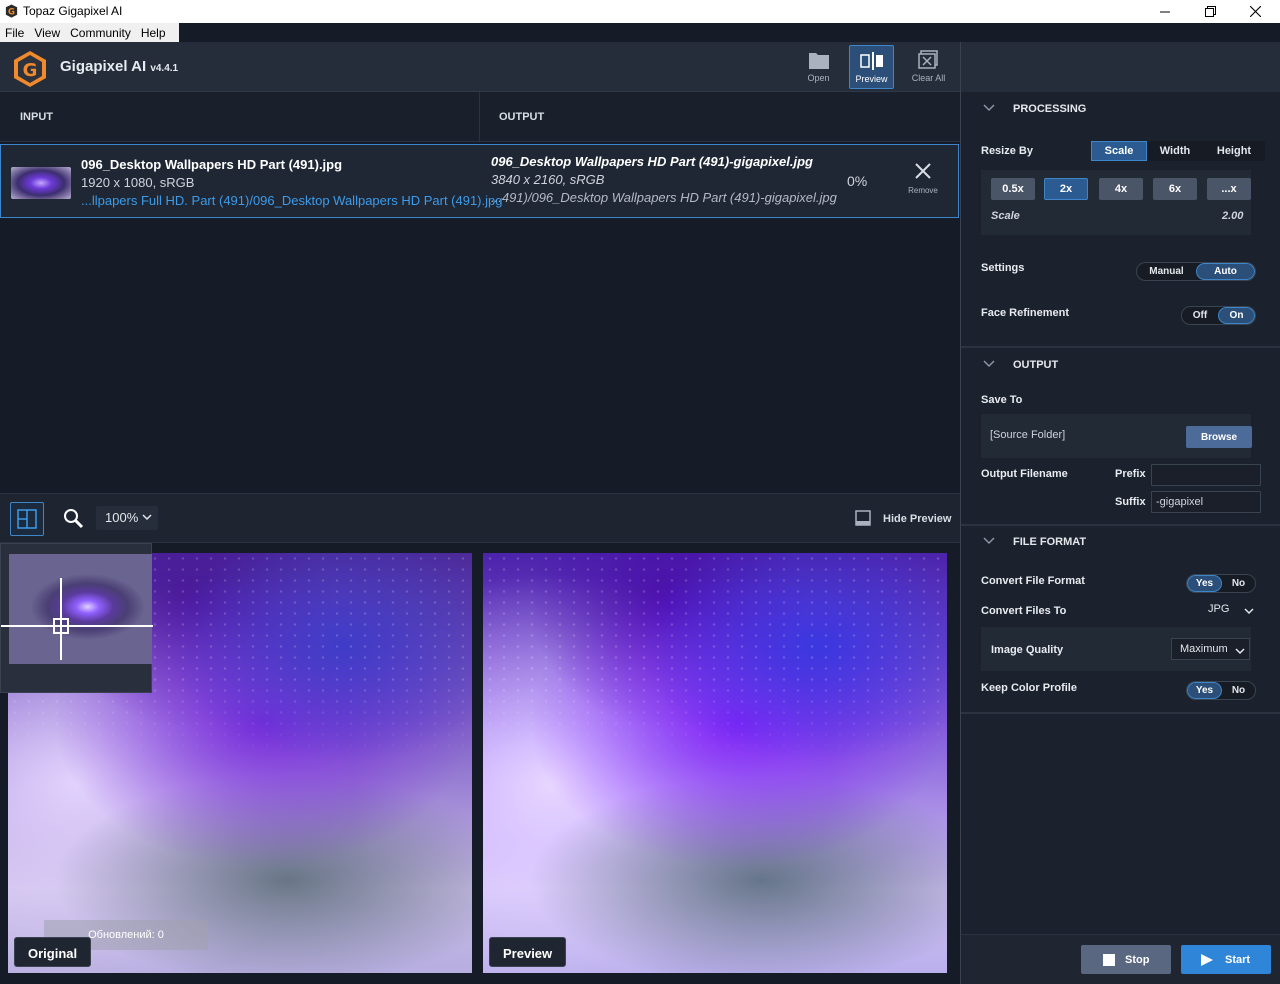 The width and height of the screenshot is (1280, 984). I want to click on split-view-icon, so click(27, 519).